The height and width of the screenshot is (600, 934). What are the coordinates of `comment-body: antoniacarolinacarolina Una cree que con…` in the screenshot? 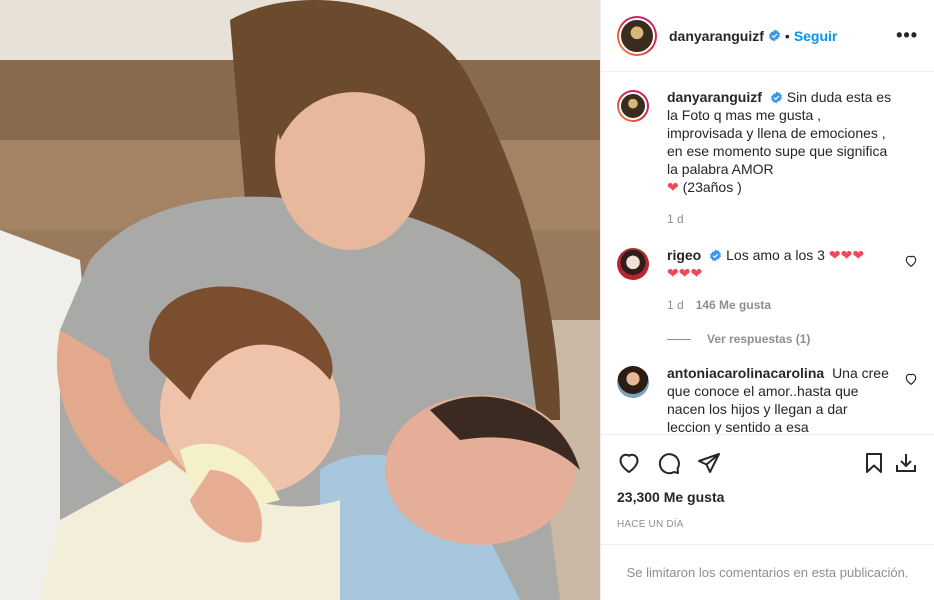 It's located at (792, 399).